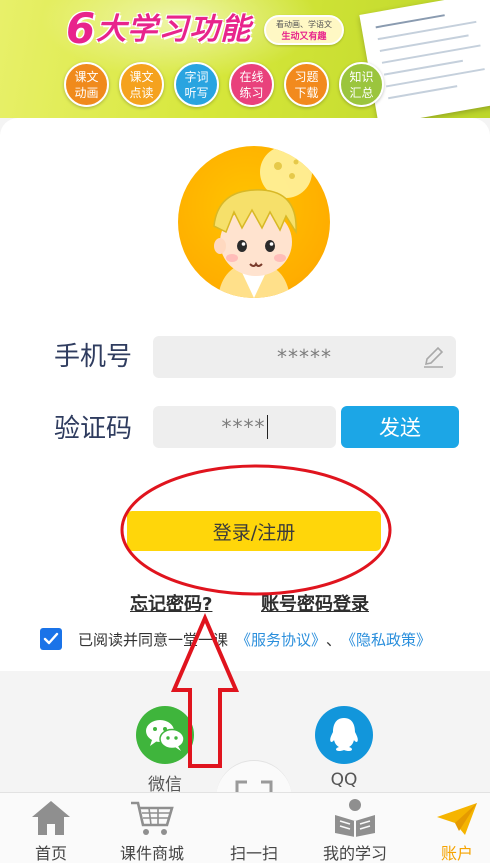  What do you see at coordinates (51, 818) in the screenshot?
I see `home-icon` at bounding box center [51, 818].